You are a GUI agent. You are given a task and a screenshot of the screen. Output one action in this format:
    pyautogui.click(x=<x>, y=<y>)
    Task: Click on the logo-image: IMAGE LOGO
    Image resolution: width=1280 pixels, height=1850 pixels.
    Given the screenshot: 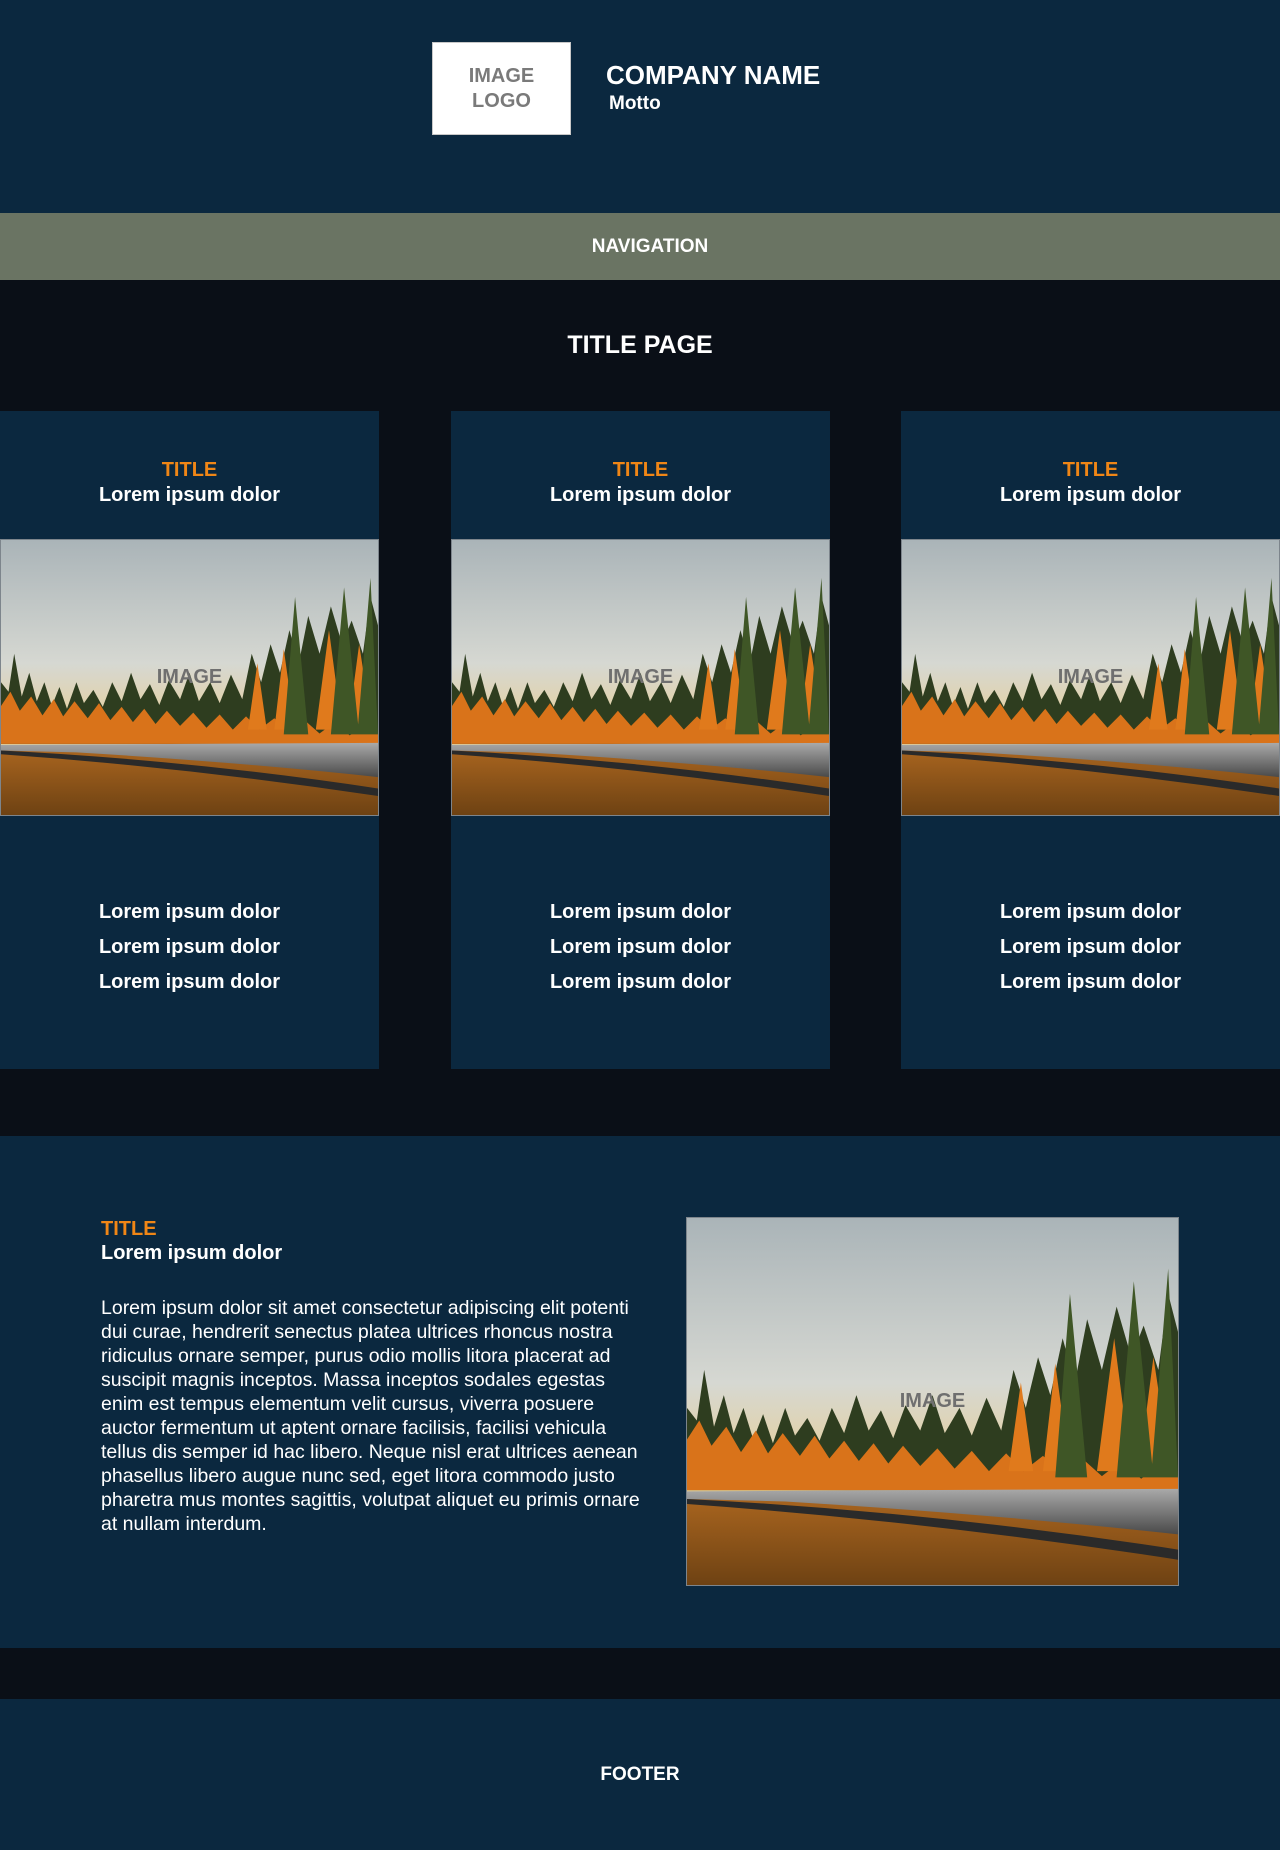 What is the action you would take?
    pyautogui.click(x=501, y=88)
    